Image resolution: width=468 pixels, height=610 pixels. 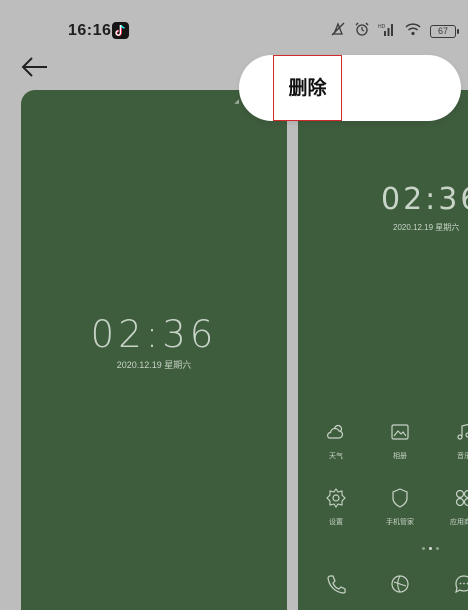 What do you see at coordinates (459, 522) in the screenshot?
I see `app-label: 应用商店` at bounding box center [459, 522].